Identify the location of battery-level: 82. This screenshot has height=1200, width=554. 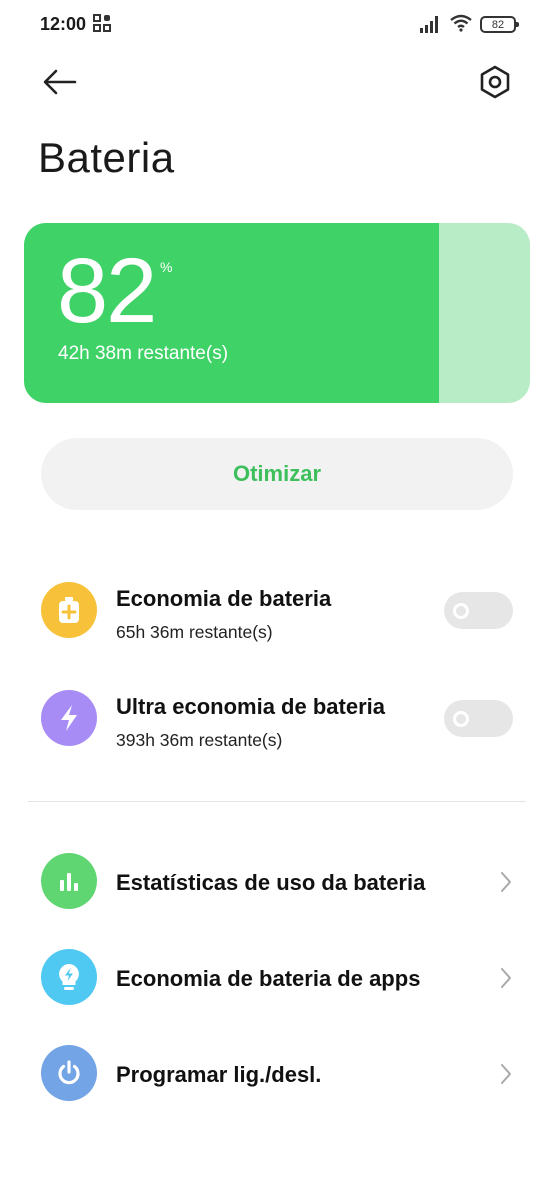
(107, 291).